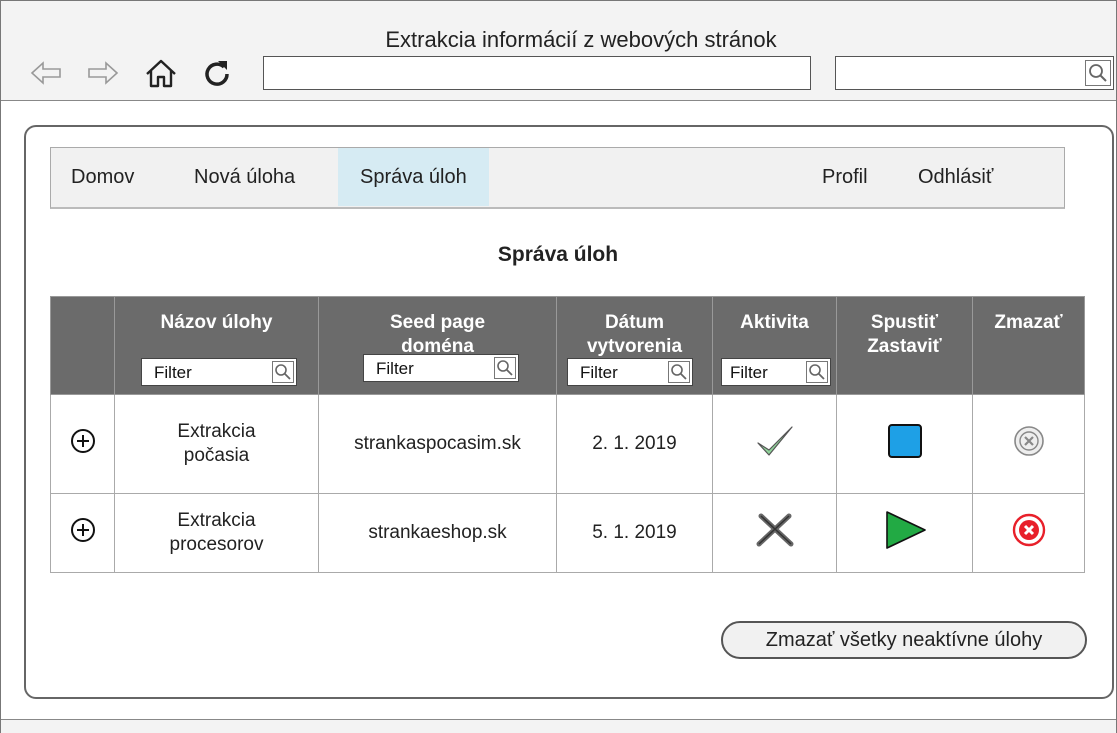 This screenshot has width=1117, height=733. I want to click on menu-item-sprava-uloh: Správa úloh, so click(413, 177).